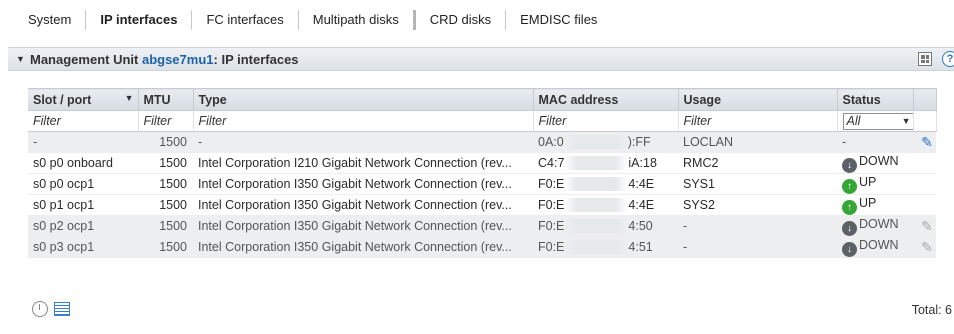 Image resolution: width=954 pixels, height=334 pixels. What do you see at coordinates (83, 99) in the screenshot?
I see `column-header-slot-port: Slot / port ▼` at bounding box center [83, 99].